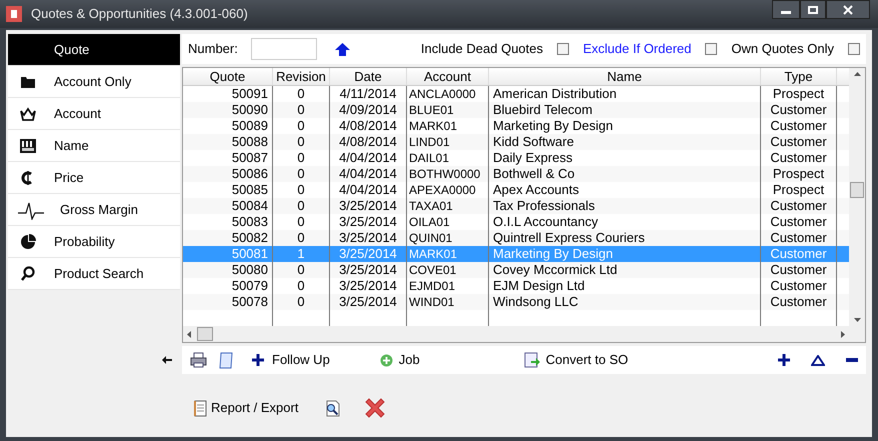 Image resolution: width=878 pixels, height=441 pixels. Describe the element at coordinates (94, 242) in the screenshot. I see `sidebar-item: Probability` at that location.